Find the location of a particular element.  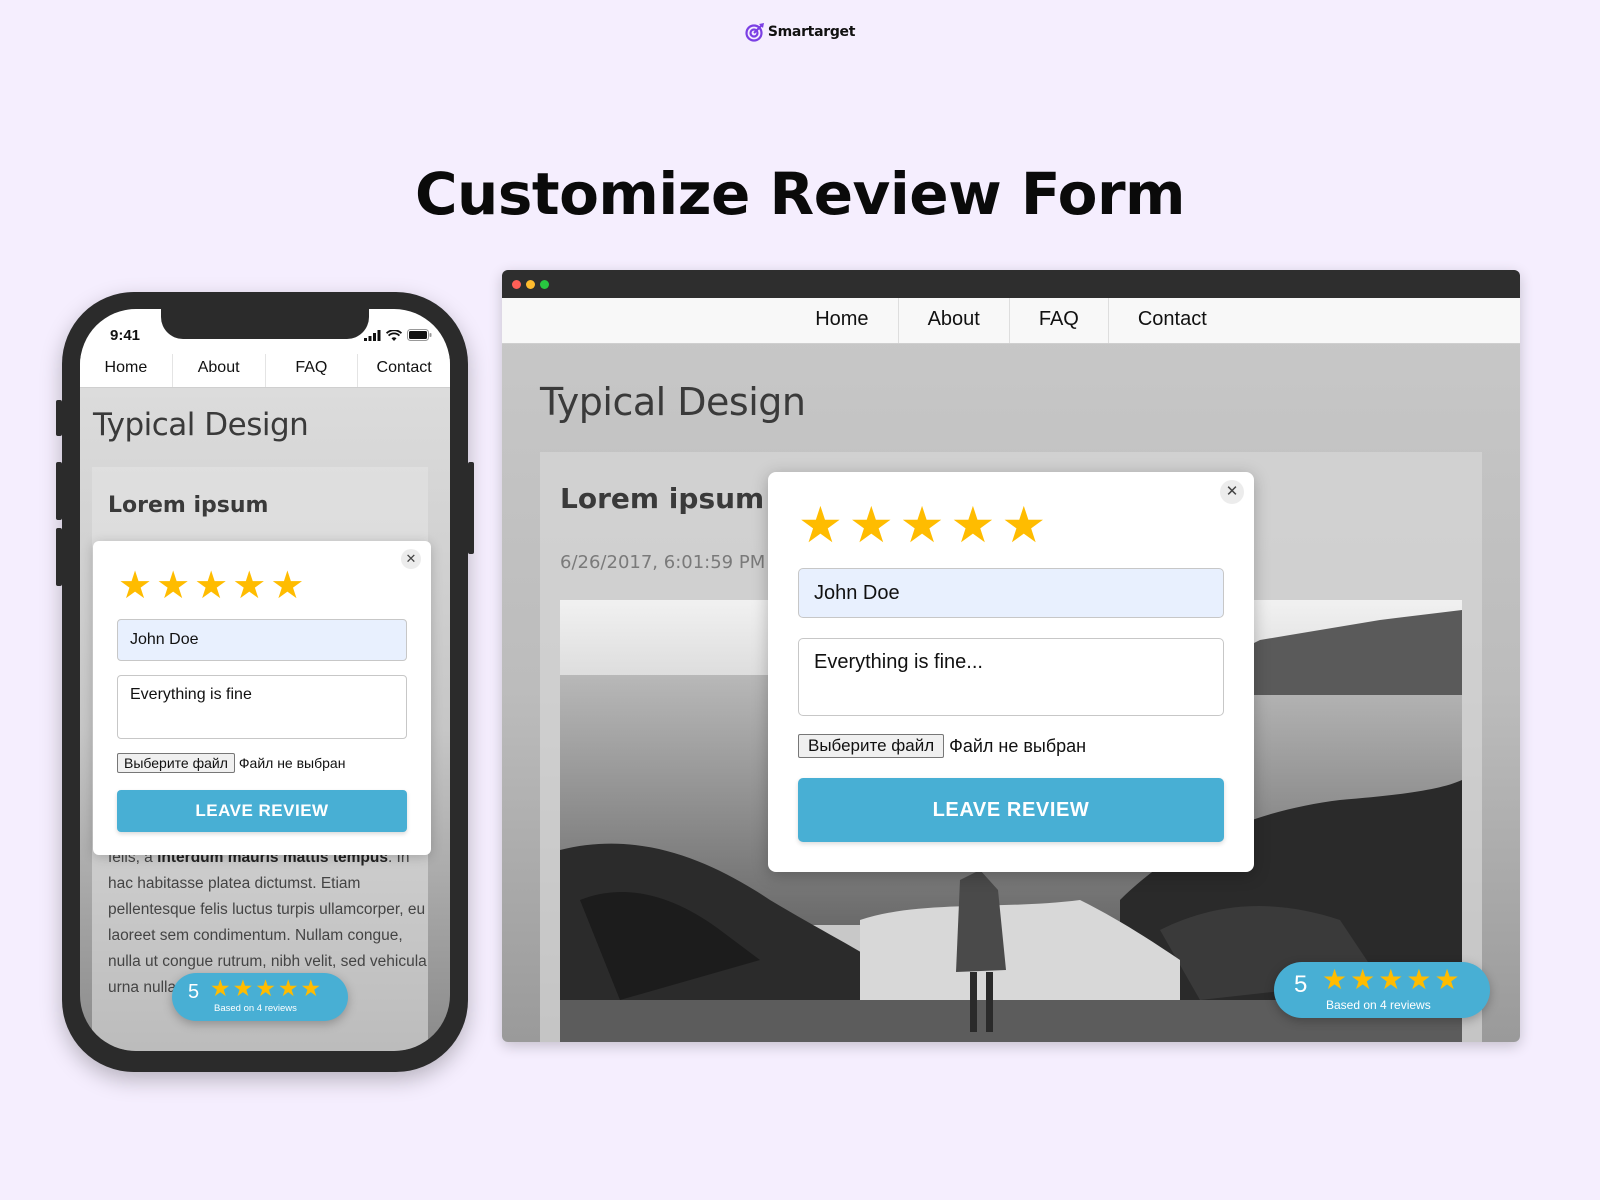

minimize-dot-icon is located at coordinates (530, 284).